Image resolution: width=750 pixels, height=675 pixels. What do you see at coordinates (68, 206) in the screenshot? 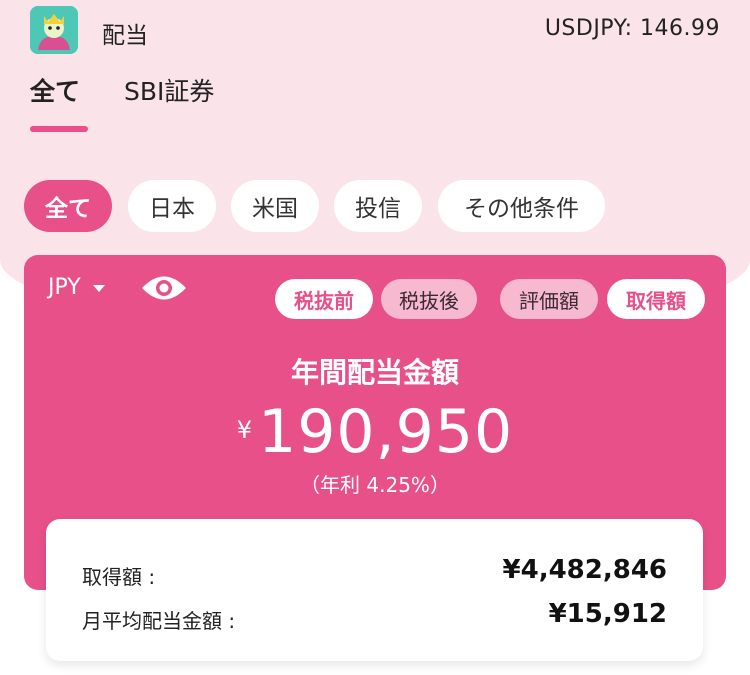
I see `filter-chip-all: 全て` at bounding box center [68, 206].